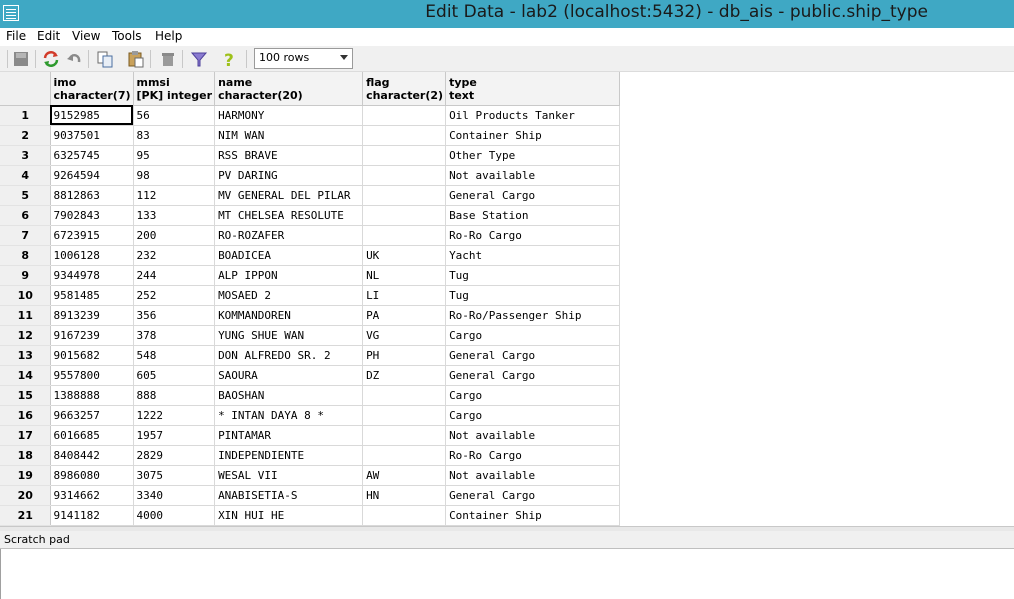 This screenshot has width=1014, height=599. I want to click on cell-name: SAOURA, so click(289, 375).